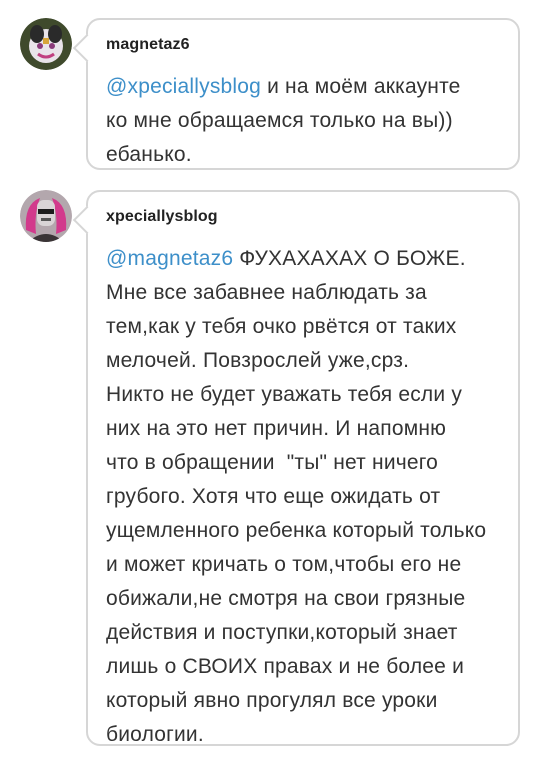  I want to click on comment-text-line: лишь о СВОИХ правах и не более и, so click(285, 666).